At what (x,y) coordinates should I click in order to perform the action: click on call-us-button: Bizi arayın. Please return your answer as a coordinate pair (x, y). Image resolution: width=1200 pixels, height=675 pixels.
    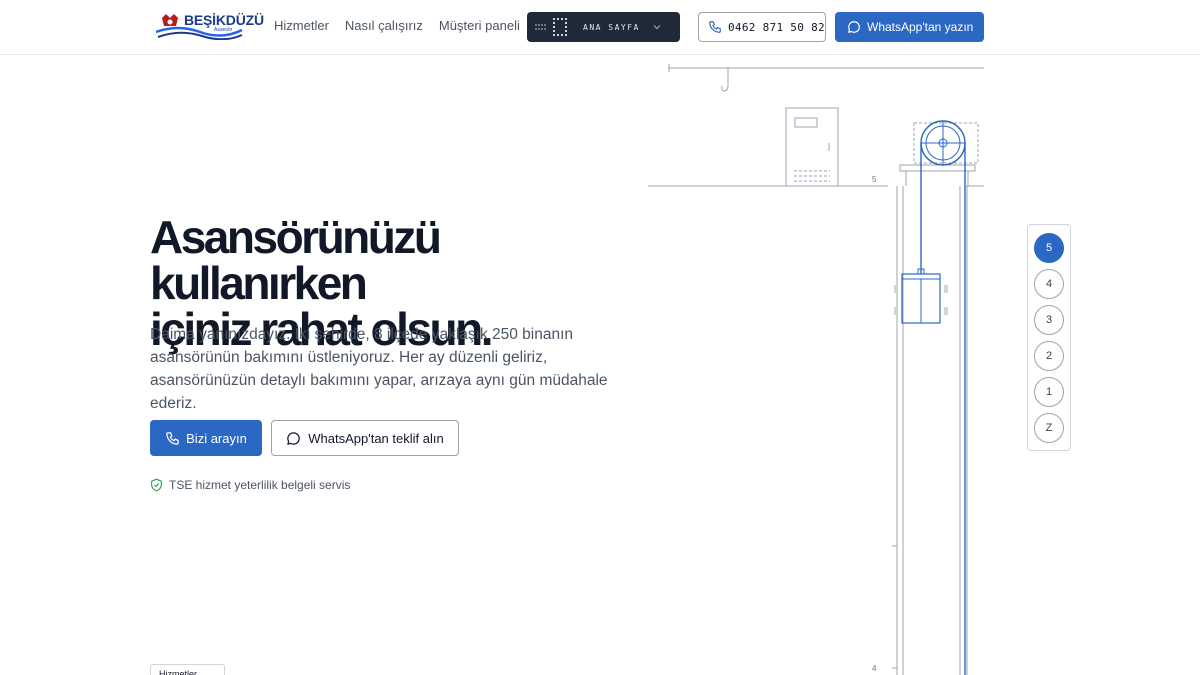
    Looking at the image, I should click on (206, 438).